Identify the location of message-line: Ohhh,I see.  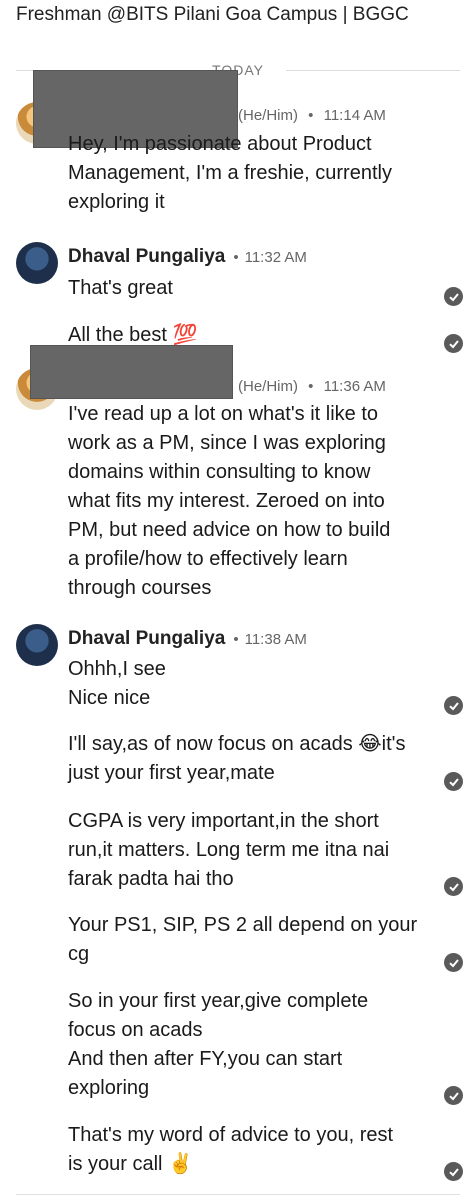
(117, 669).